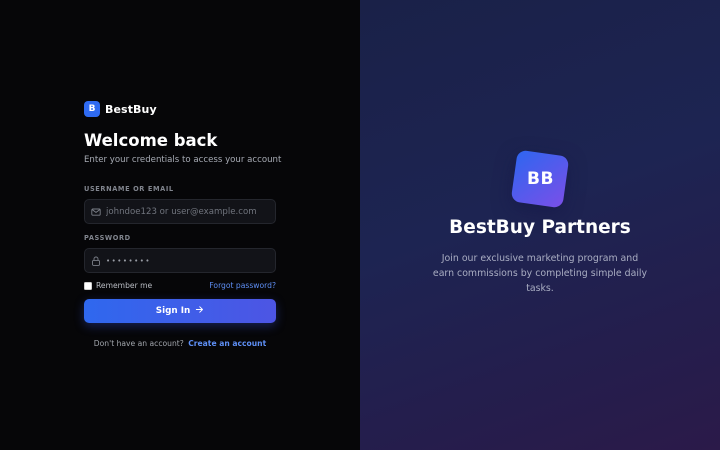 Image resolution: width=720 pixels, height=450 pixels. What do you see at coordinates (138, 343) in the screenshot?
I see `signup-prompt-text: Don't have an account?` at bounding box center [138, 343].